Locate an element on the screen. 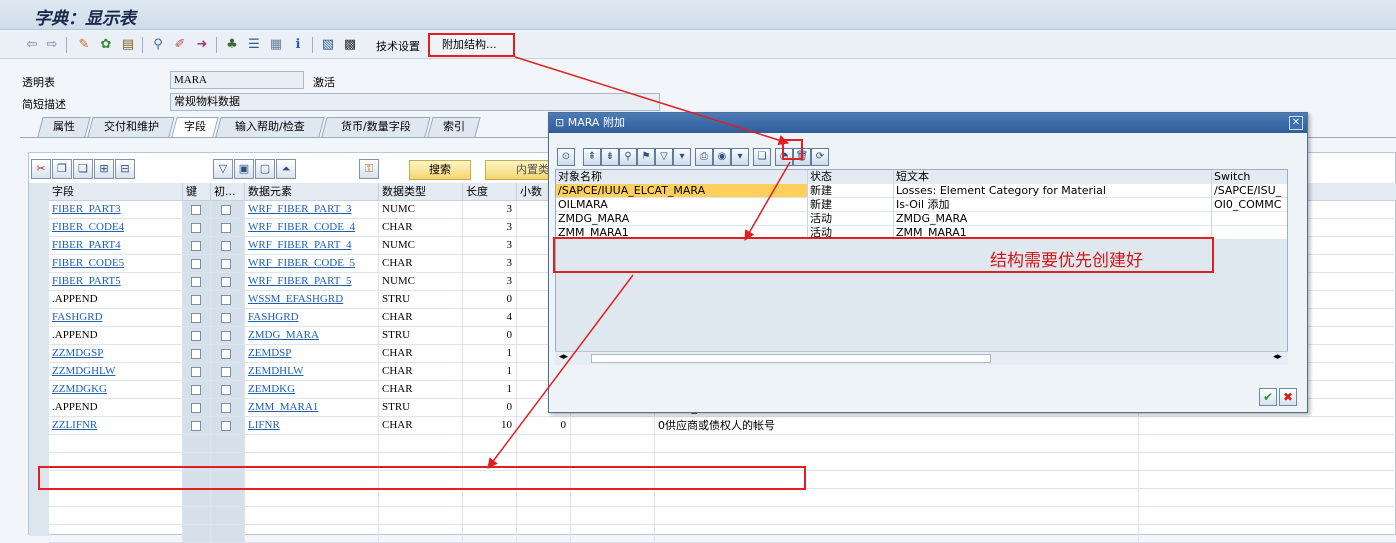 The height and width of the screenshot is (543, 1396). list-item: ZMDG_MARA 活动 ZMDG_MARA is located at coordinates (921, 219).